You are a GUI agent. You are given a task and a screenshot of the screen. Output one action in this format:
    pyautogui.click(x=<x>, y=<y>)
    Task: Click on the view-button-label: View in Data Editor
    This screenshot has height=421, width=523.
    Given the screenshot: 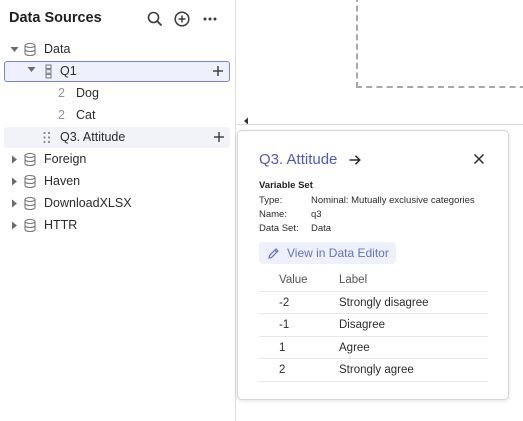 What is the action you would take?
    pyautogui.click(x=338, y=253)
    